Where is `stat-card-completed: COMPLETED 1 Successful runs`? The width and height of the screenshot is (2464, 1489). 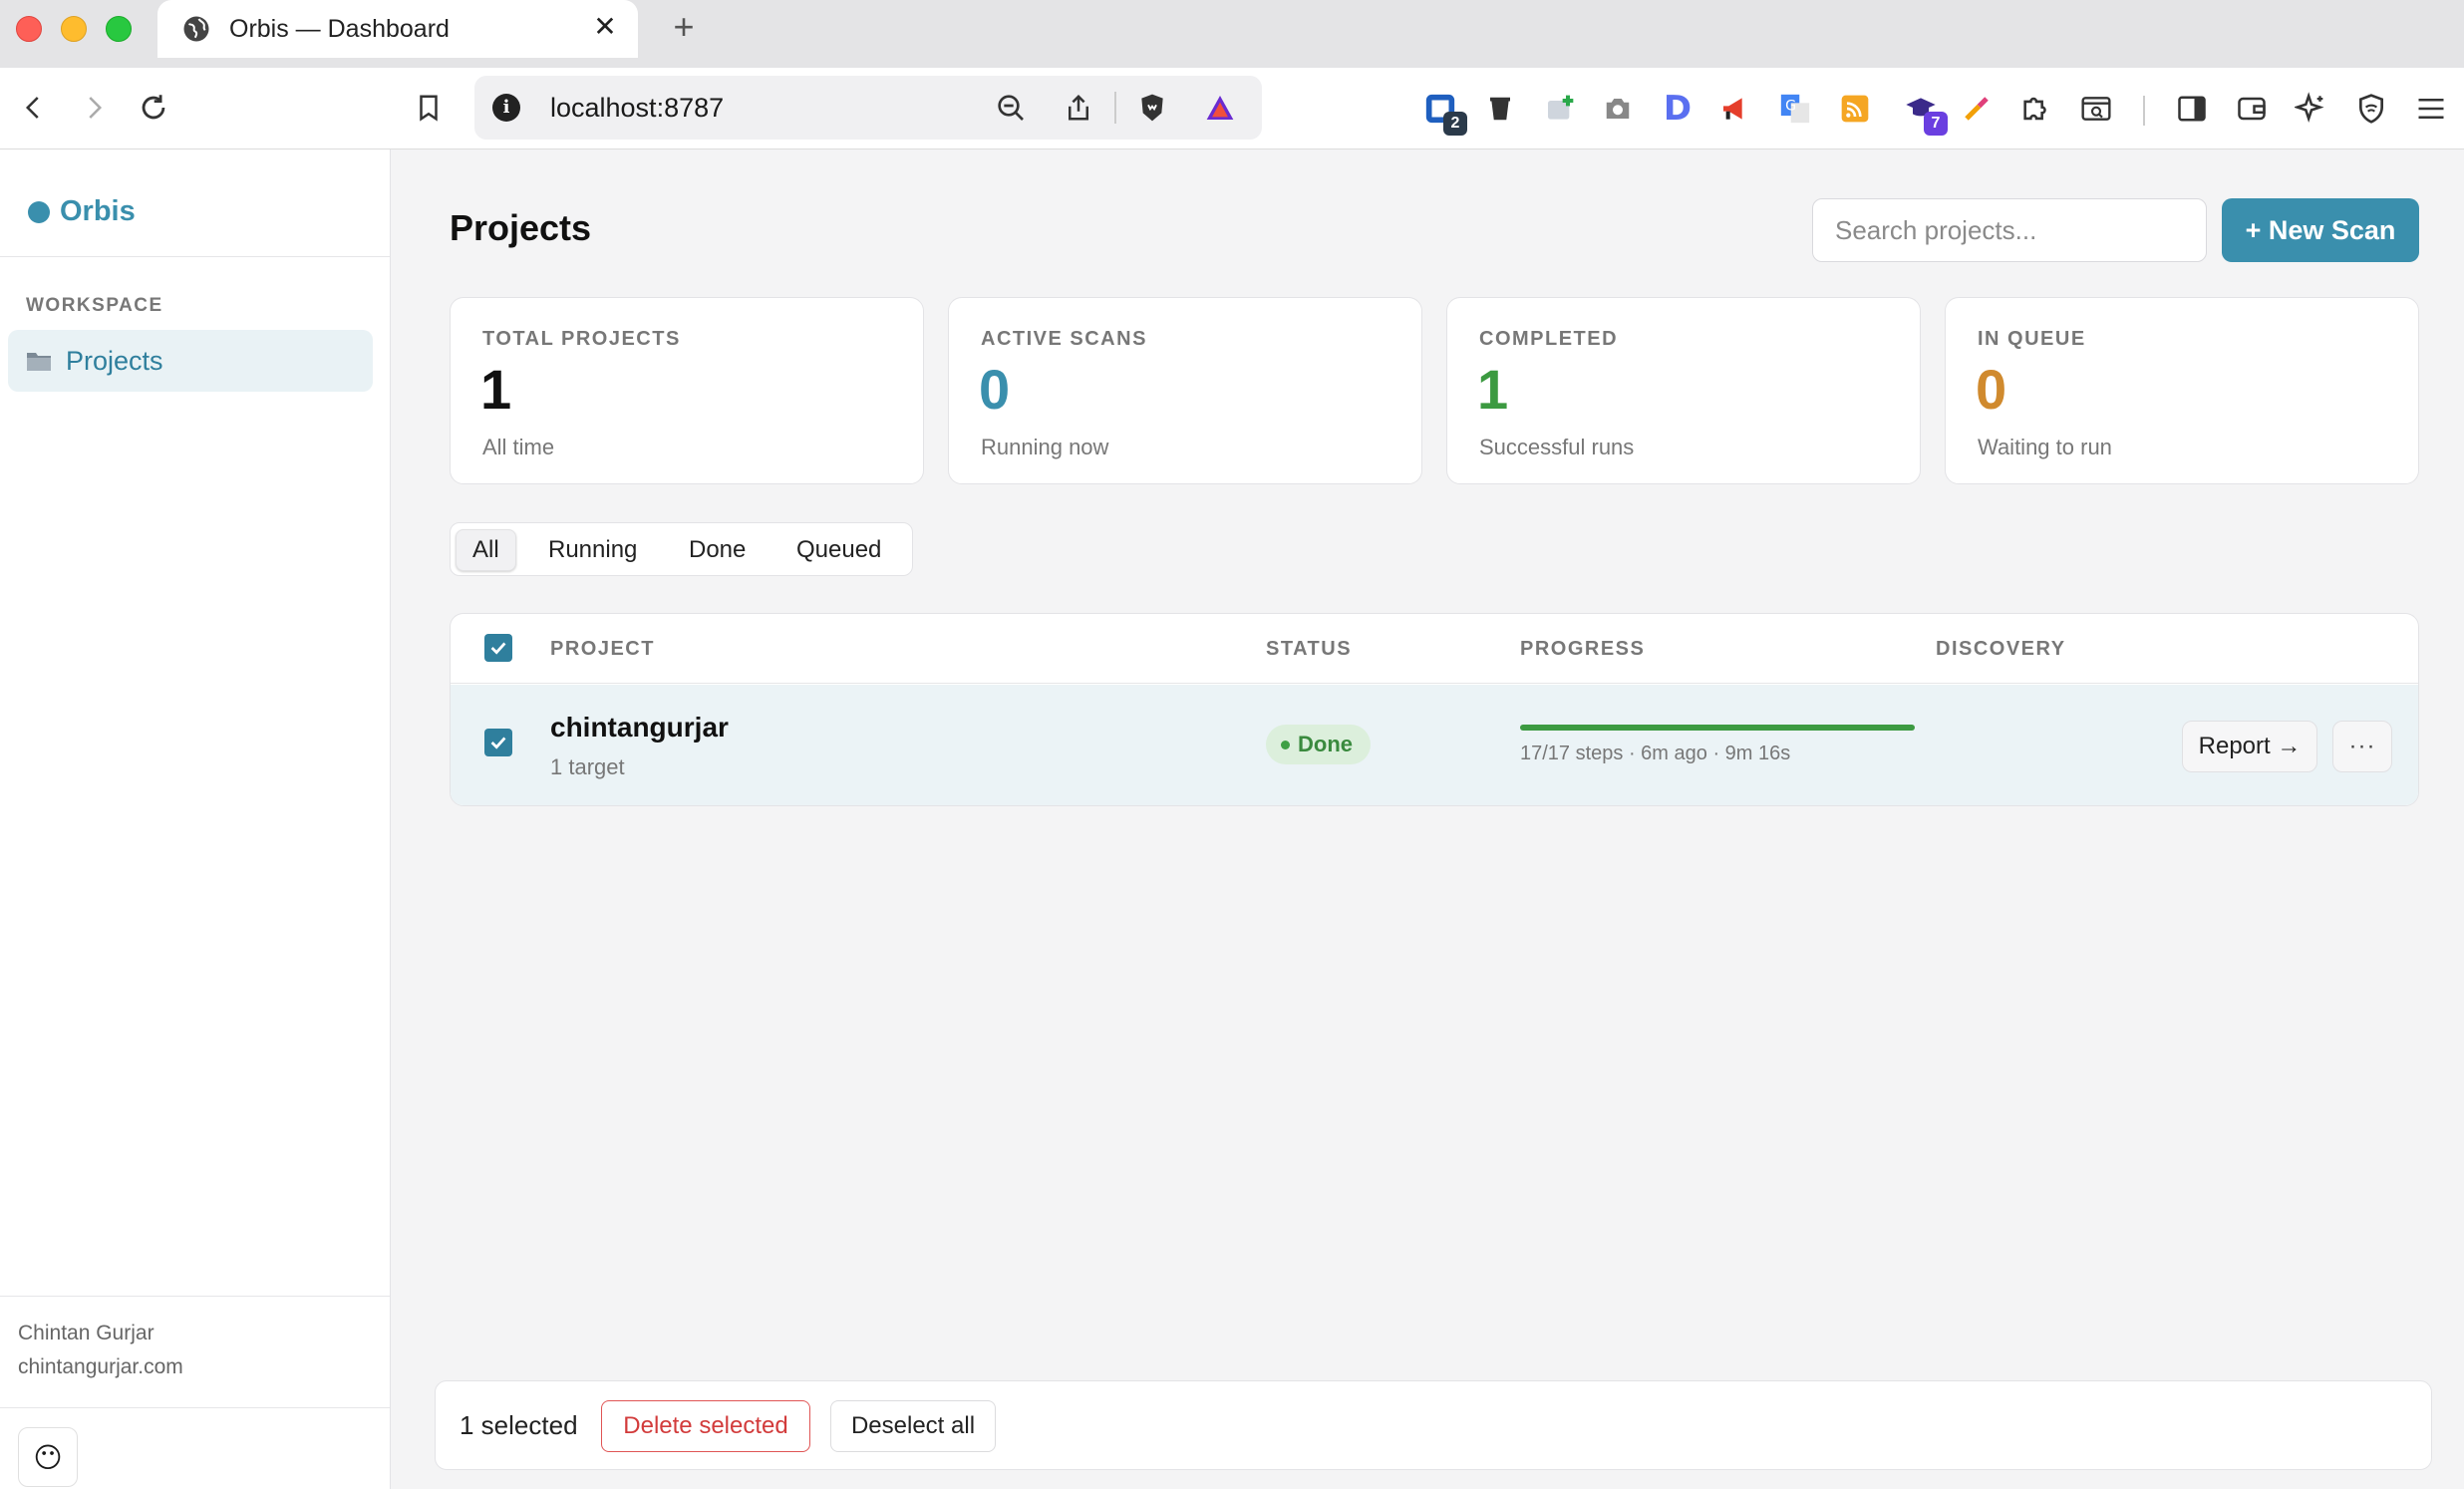 stat-card-completed: COMPLETED 1 Successful runs is located at coordinates (1684, 390).